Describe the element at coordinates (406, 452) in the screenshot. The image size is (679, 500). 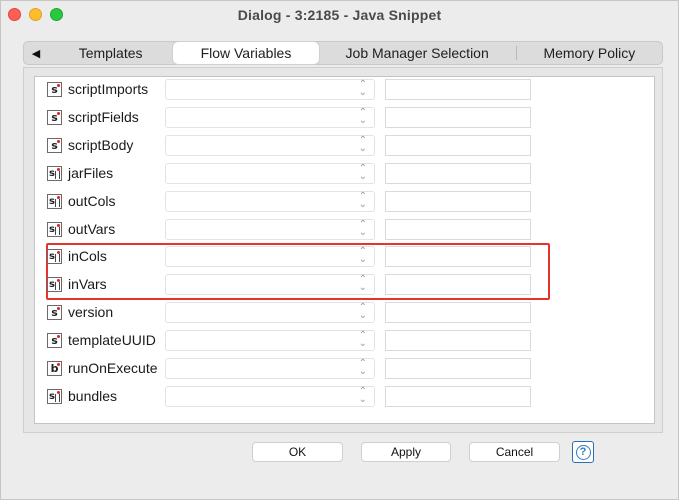
I see `apply-button: Apply` at that location.